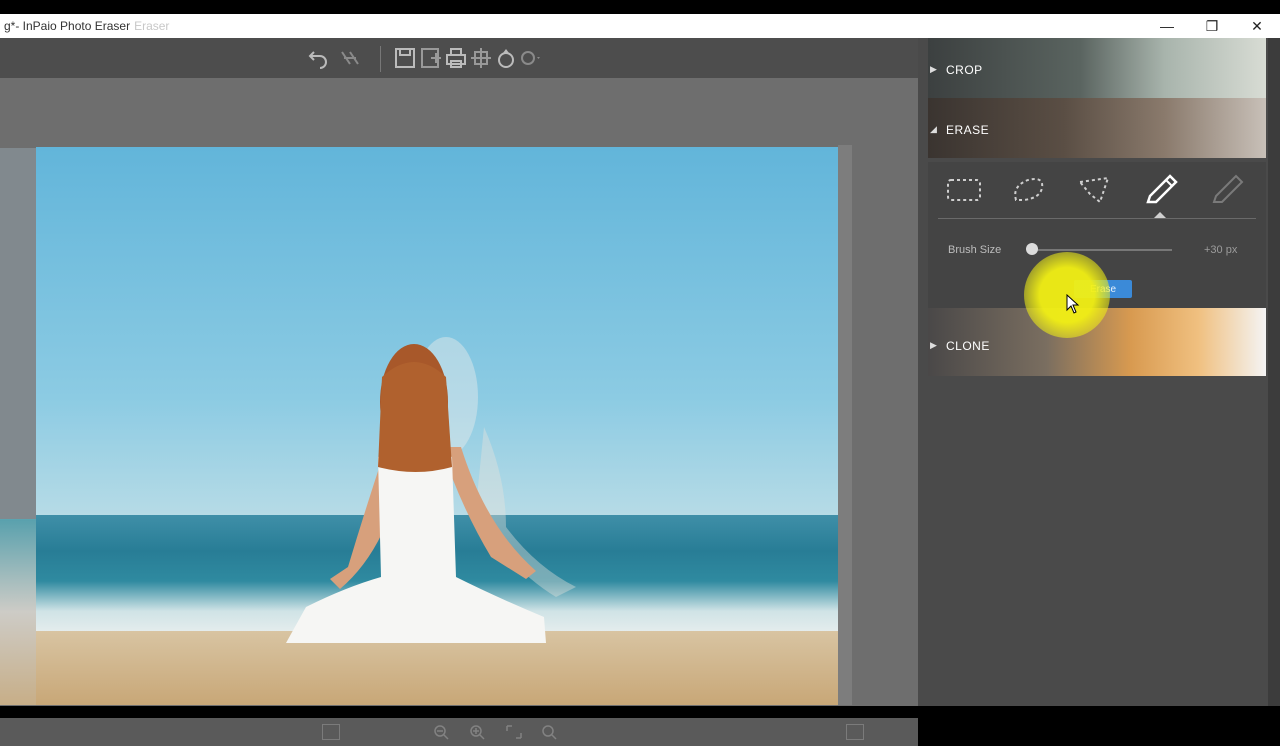  Describe the element at coordinates (477, 732) in the screenshot. I see `zoom-in-icon` at that location.